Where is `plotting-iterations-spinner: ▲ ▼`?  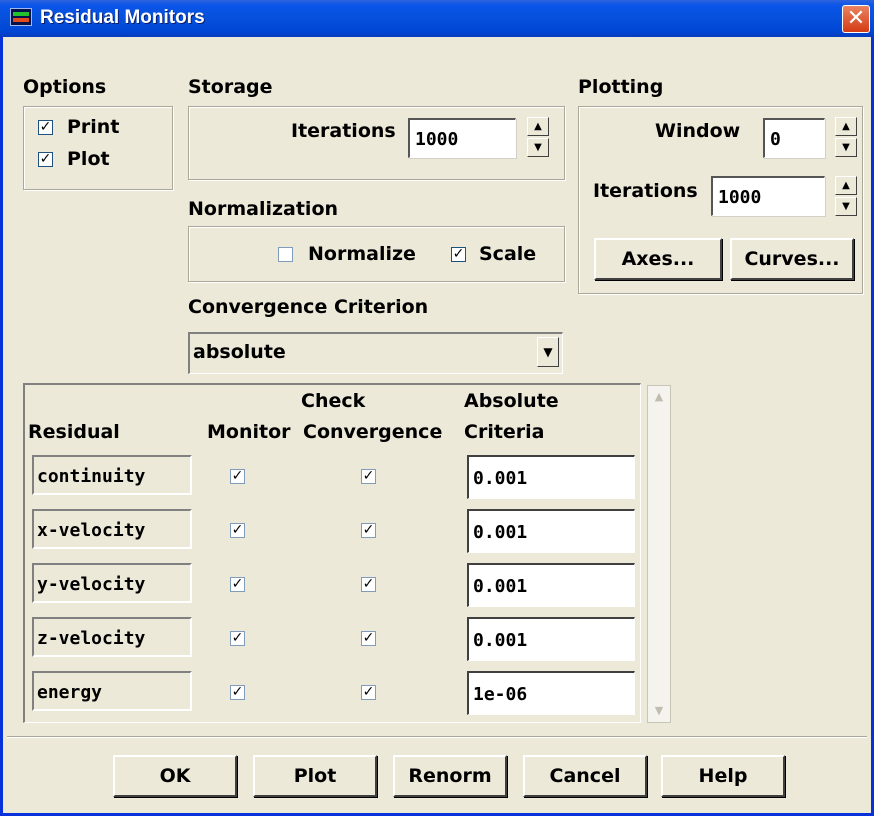
plotting-iterations-spinner: ▲ ▼ is located at coordinates (846, 196).